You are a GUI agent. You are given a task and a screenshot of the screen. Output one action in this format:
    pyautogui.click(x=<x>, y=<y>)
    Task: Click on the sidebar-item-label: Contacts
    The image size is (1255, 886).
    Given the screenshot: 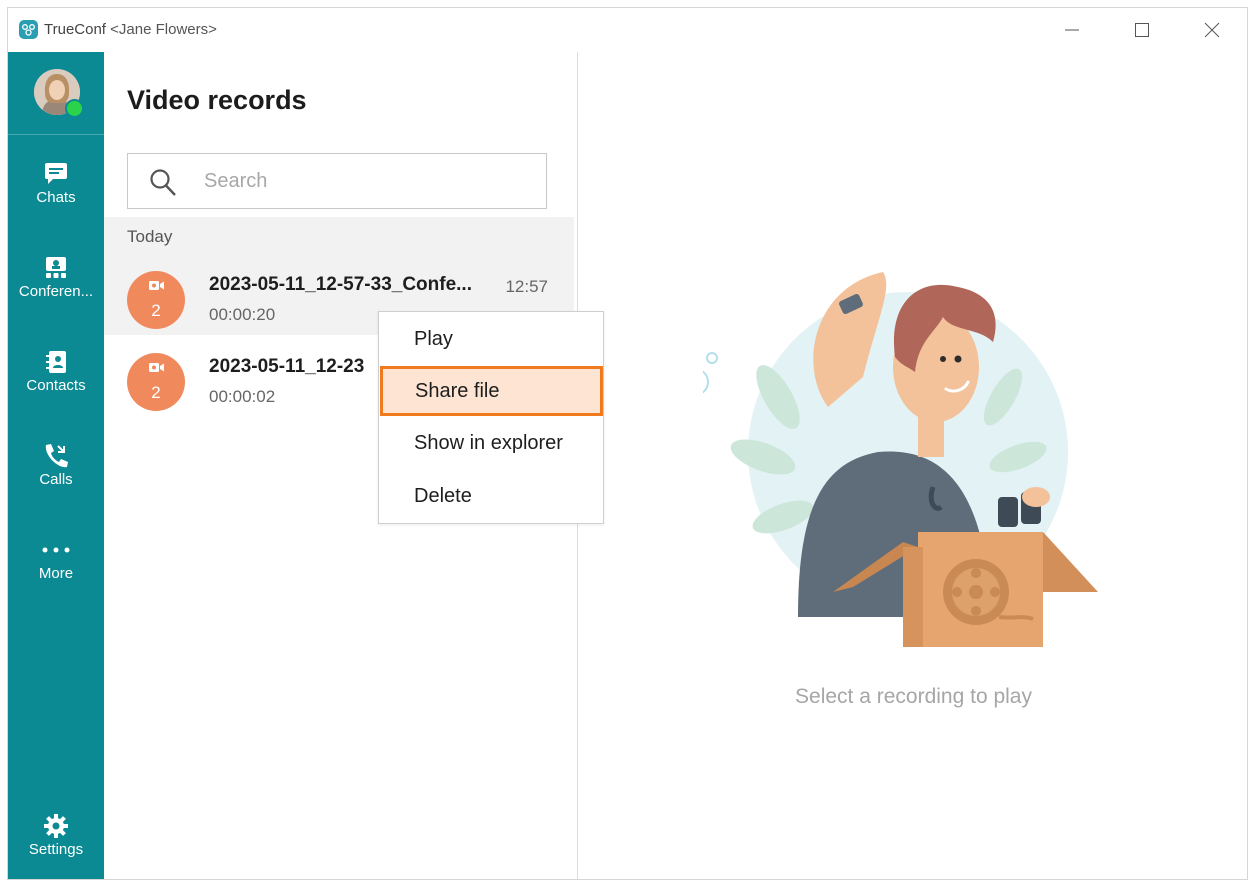 What is the action you would take?
    pyautogui.click(x=56, y=385)
    